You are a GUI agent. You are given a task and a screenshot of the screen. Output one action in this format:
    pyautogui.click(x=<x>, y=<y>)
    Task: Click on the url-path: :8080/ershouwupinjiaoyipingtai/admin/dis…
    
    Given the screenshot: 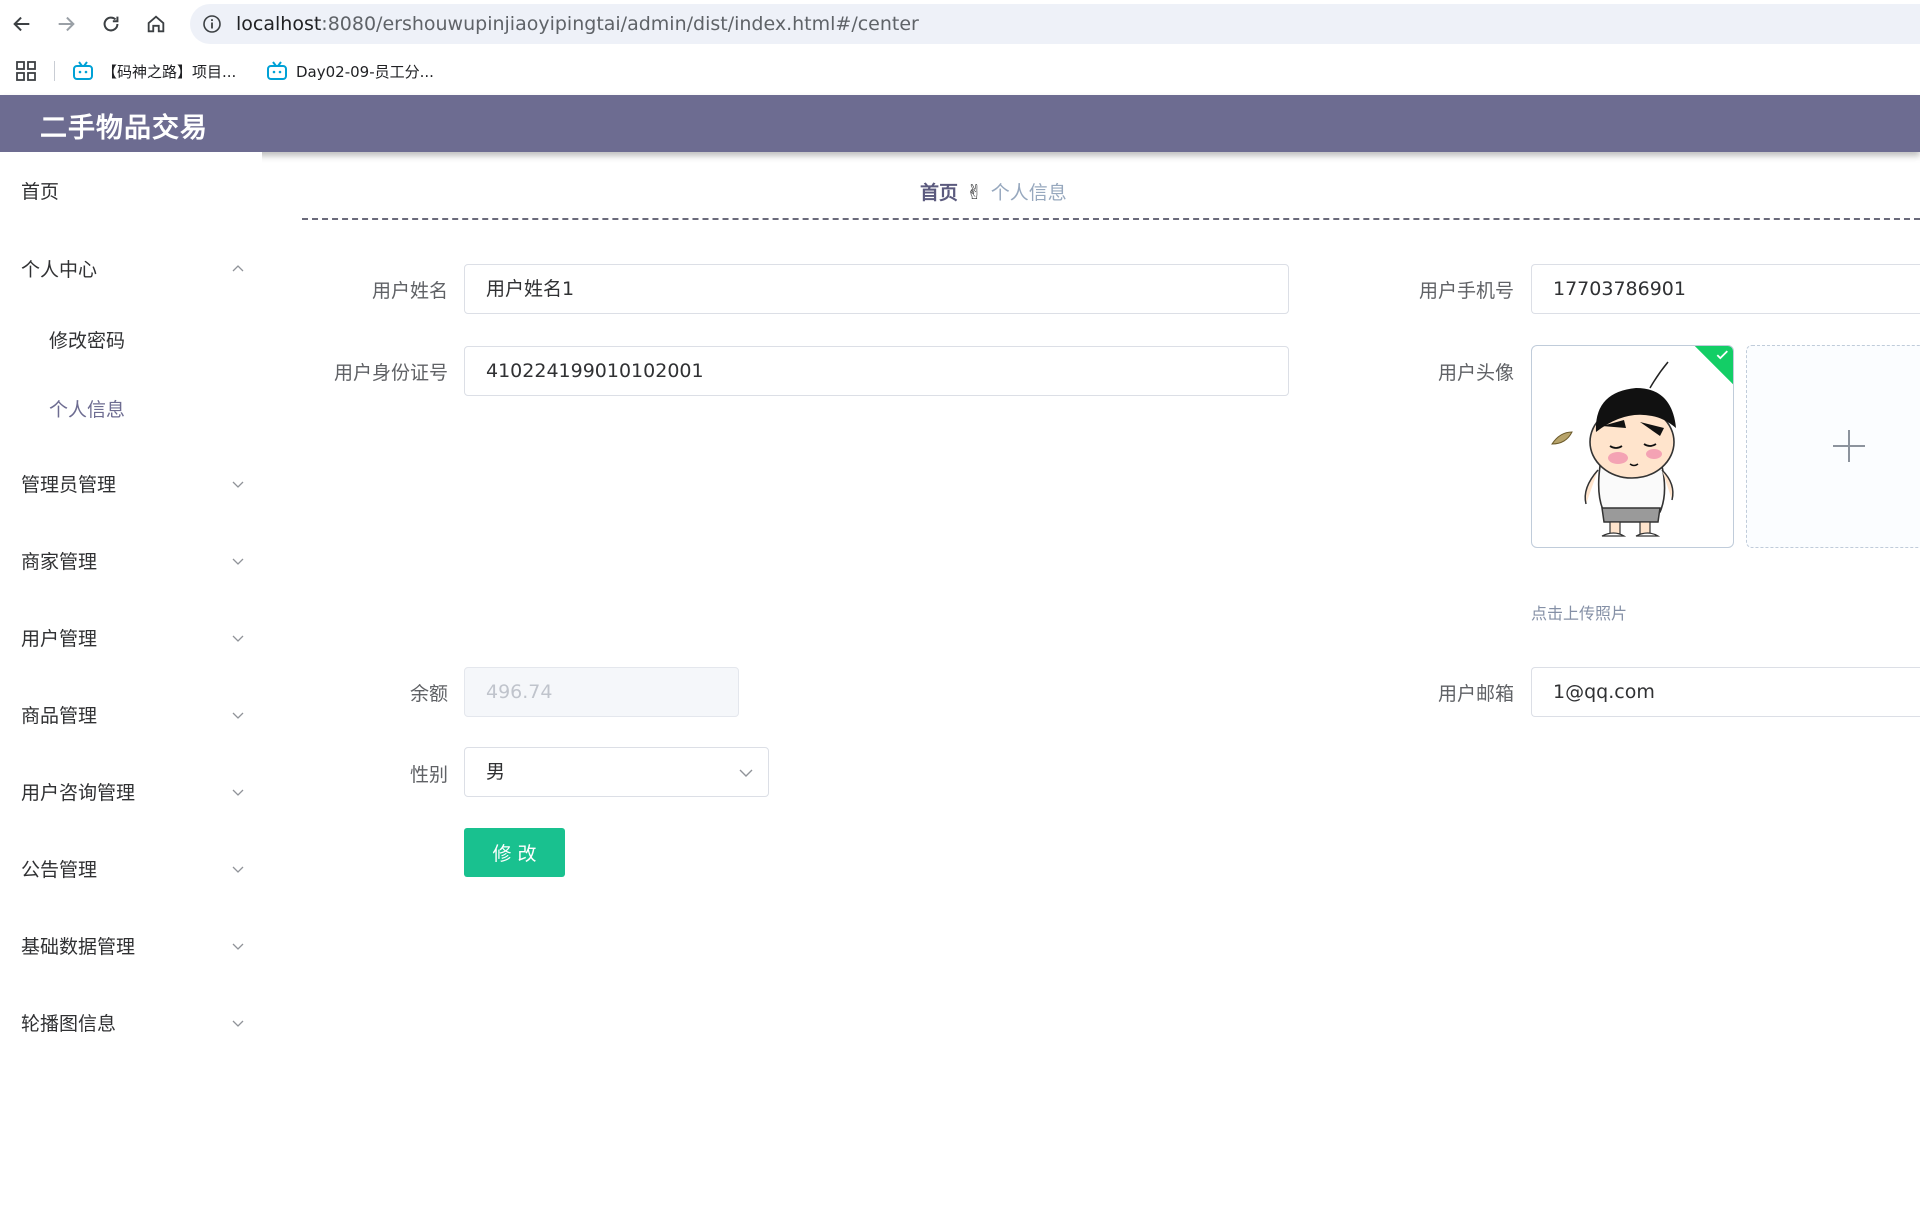 What is the action you would take?
    pyautogui.click(x=620, y=24)
    